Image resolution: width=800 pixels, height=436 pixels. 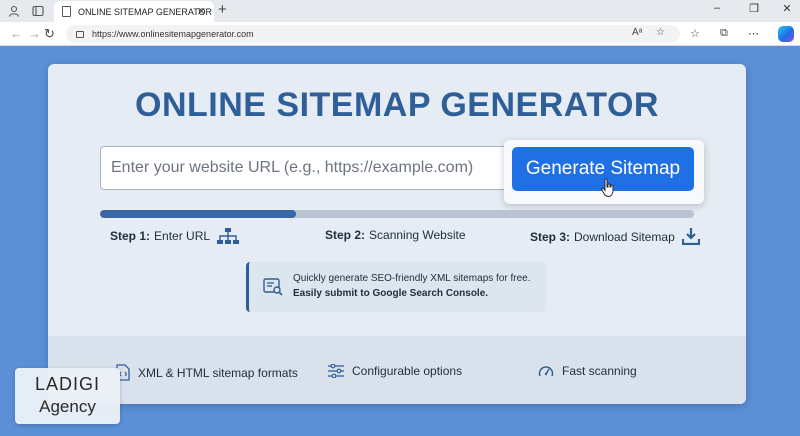 What do you see at coordinates (67, 406) in the screenshot?
I see `logo-line-2: Agency` at bounding box center [67, 406].